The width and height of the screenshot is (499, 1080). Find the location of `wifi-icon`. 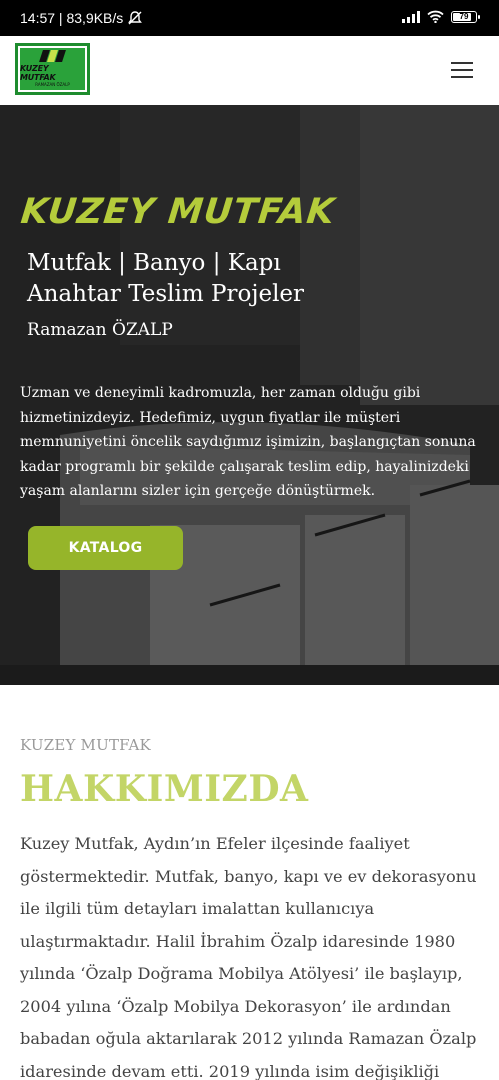

wifi-icon is located at coordinates (435, 16).